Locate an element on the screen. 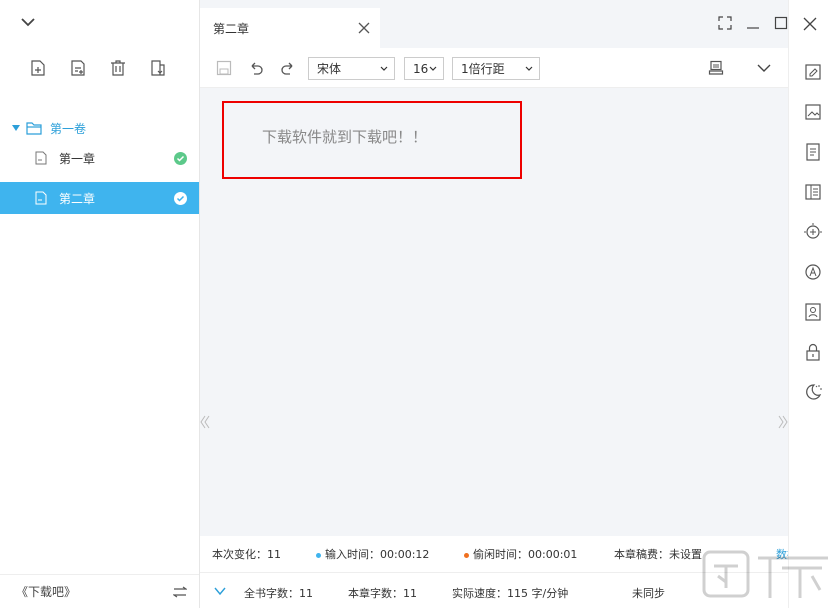  editor-content: 下载软件就到下载吧！！ is located at coordinates (344, 136).